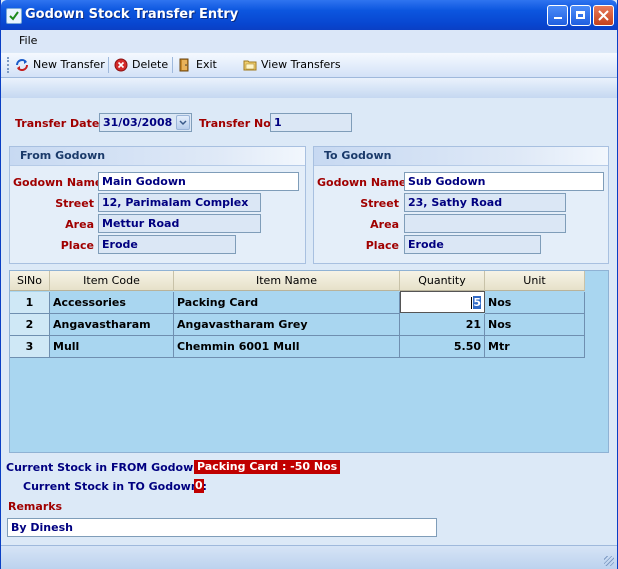 This screenshot has height=569, width=618. What do you see at coordinates (535, 303) in the screenshot?
I see `row-1-unit: Nos` at bounding box center [535, 303].